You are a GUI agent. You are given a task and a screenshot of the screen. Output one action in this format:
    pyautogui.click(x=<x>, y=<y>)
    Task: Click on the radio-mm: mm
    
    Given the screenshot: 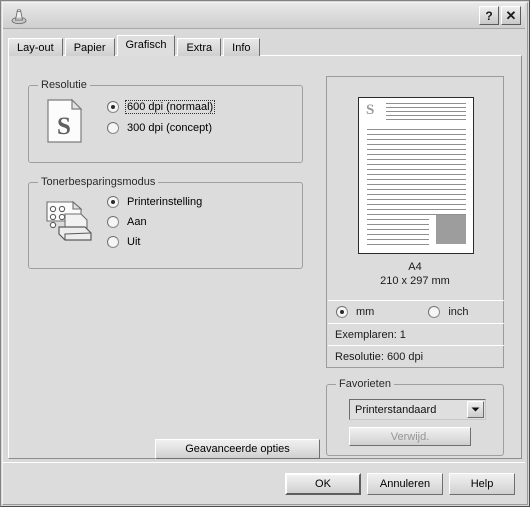 What is the action you would take?
    pyautogui.click(x=356, y=312)
    